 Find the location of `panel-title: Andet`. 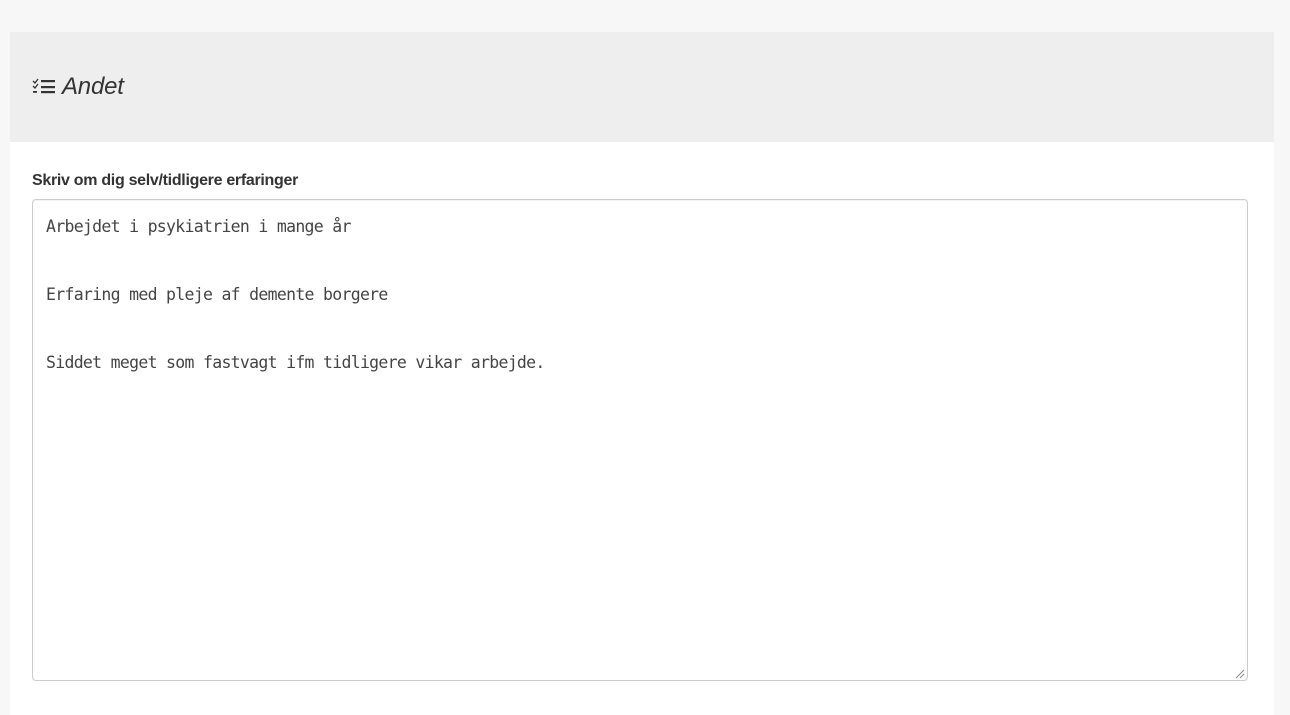

panel-title: Andet is located at coordinates (93, 86).